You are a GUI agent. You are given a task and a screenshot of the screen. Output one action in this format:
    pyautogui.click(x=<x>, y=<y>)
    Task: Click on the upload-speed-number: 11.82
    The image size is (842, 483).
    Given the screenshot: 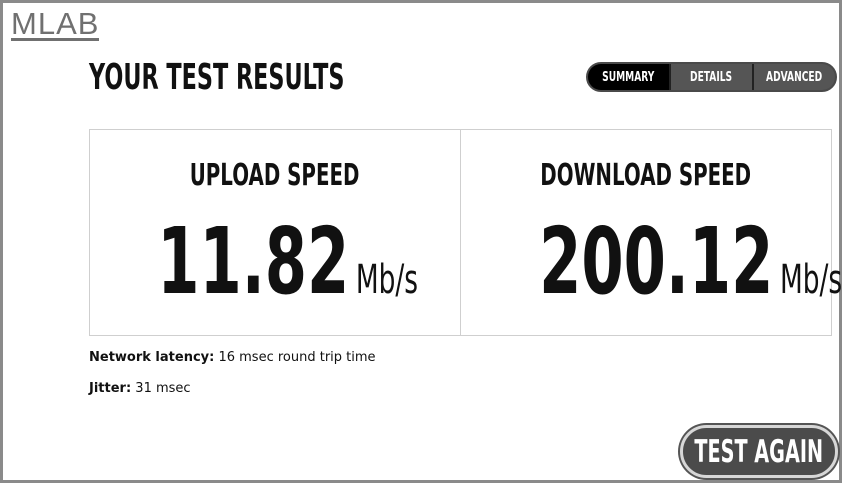 What is the action you would take?
    pyautogui.click(x=253, y=261)
    